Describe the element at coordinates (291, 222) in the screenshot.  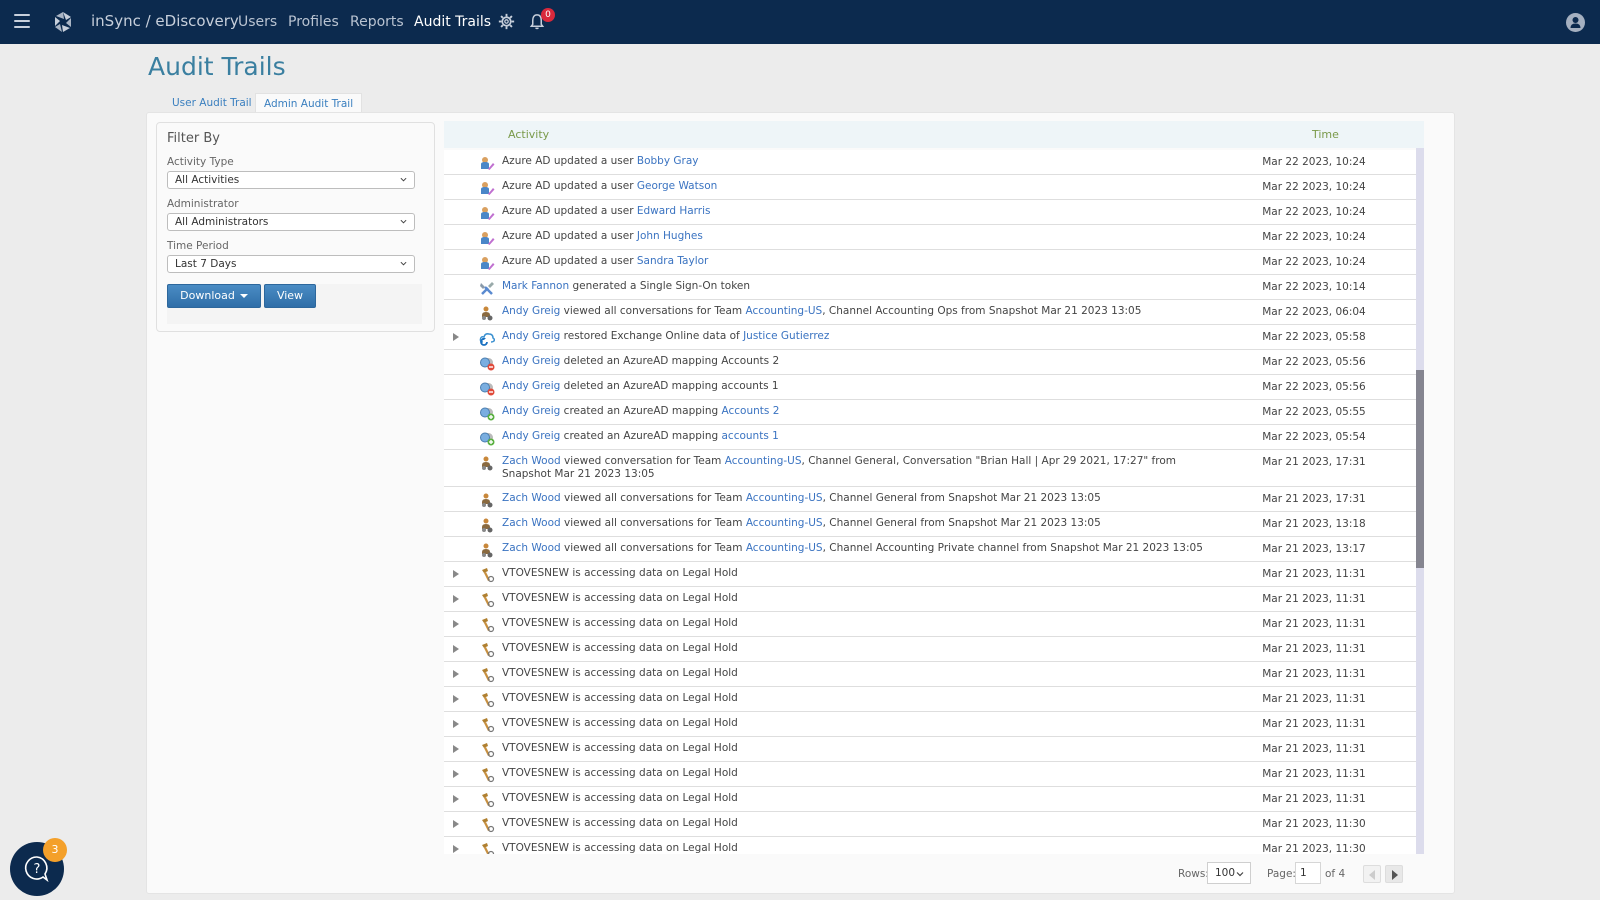
I see `administrator-select: All Administrators` at that location.